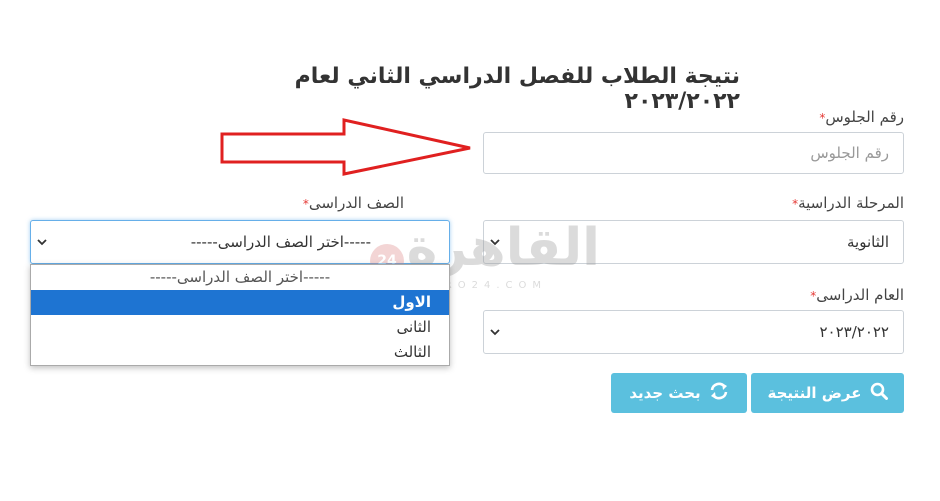  Describe the element at coordinates (240, 352) in the screenshot. I see `grade-option-third: الثالث` at that location.